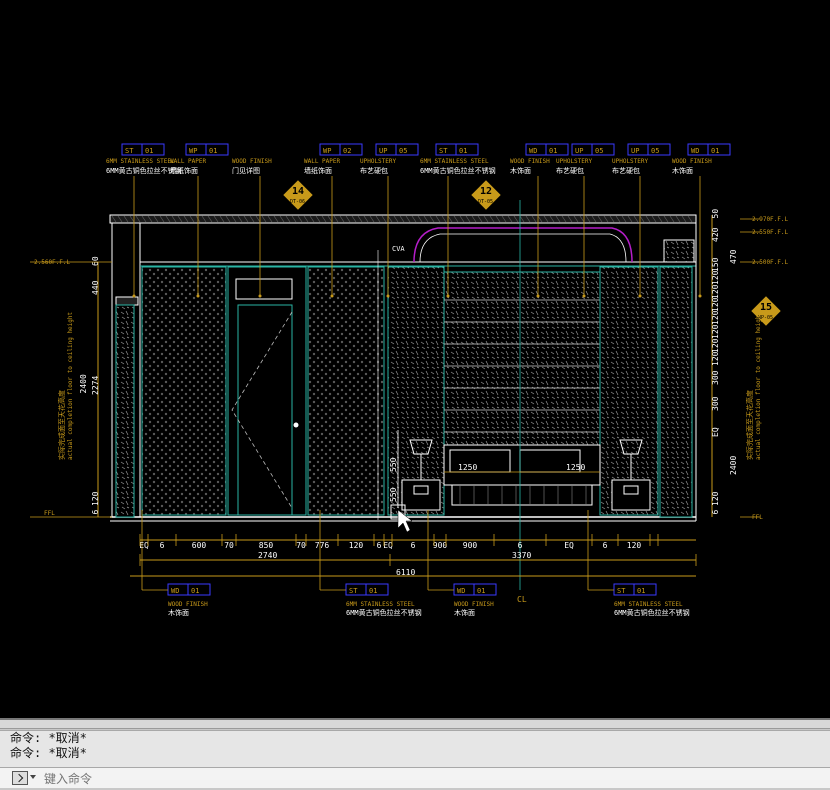 The image size is (830, 790). Describe the element at coordinates (715, 432) in the screenshot. I see `dimension-value: EQ` at that location.